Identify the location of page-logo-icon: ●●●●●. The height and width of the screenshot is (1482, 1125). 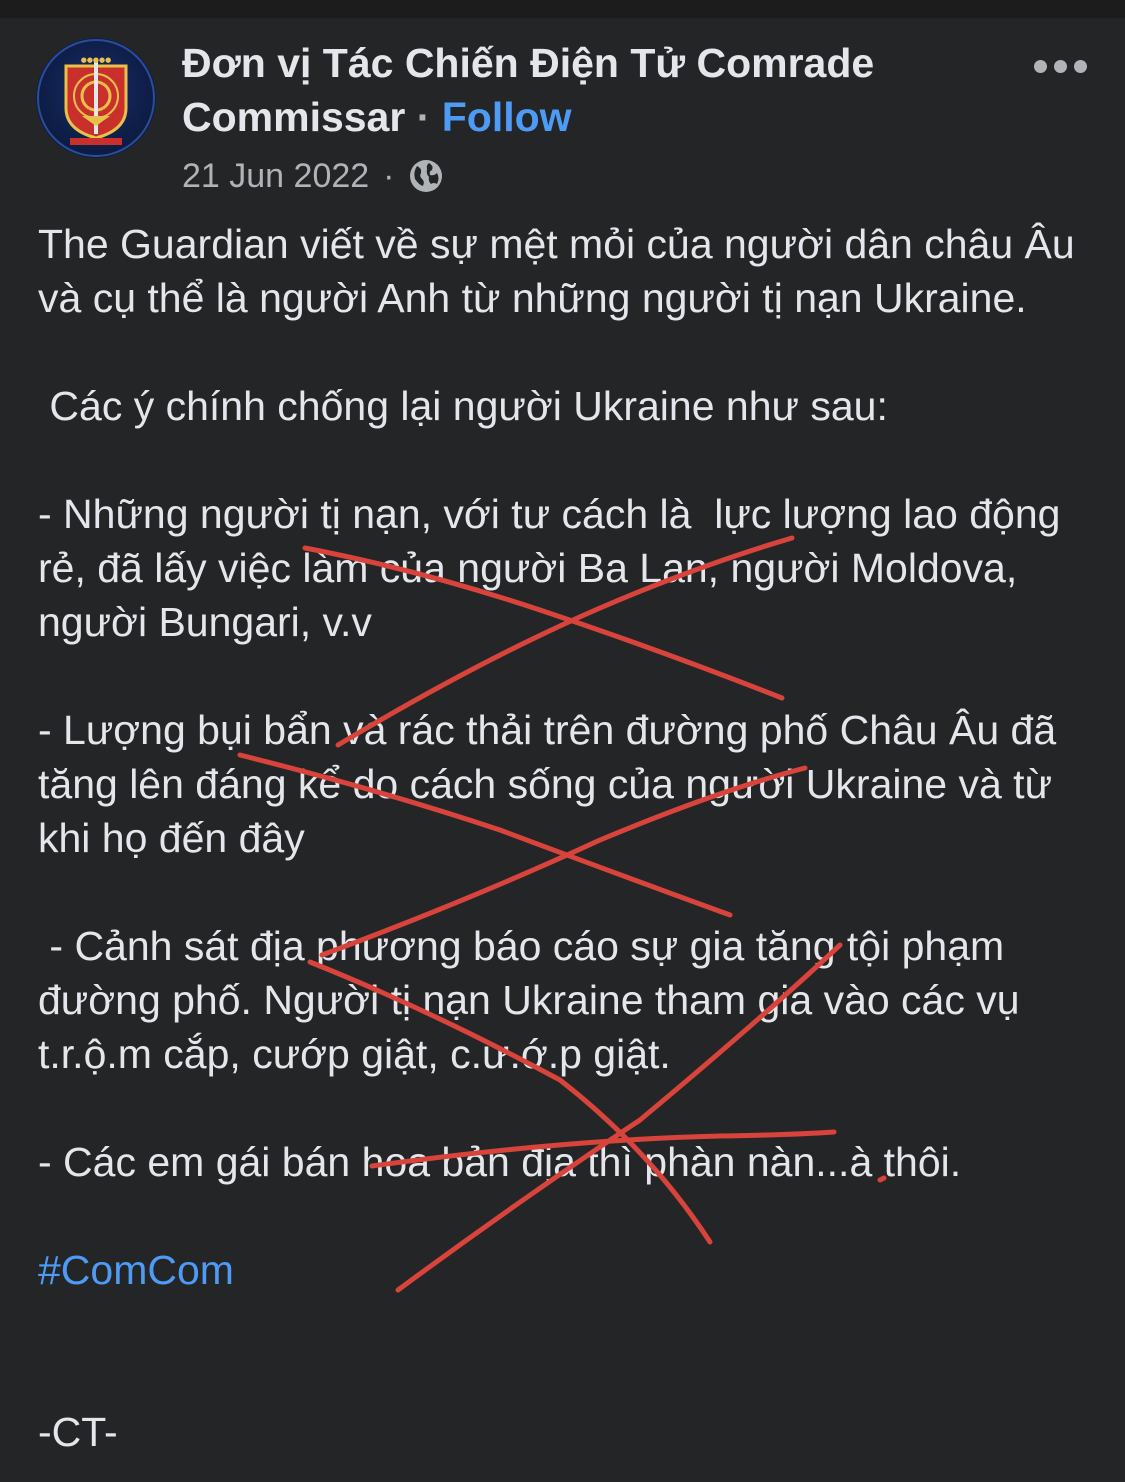
(96, 98).